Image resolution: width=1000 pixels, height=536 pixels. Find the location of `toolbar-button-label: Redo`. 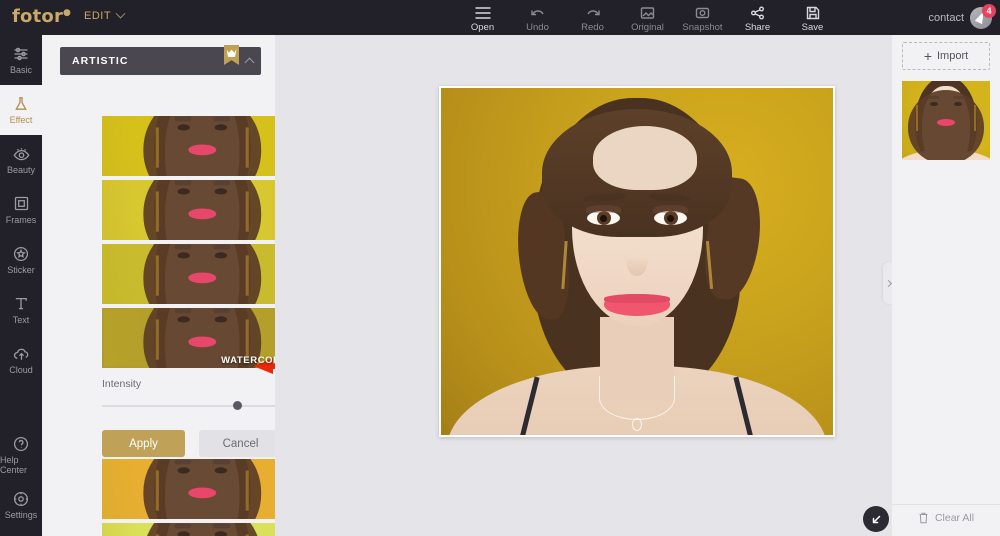

toolbar-button-label: Redo is located at coordinates (592, 27).